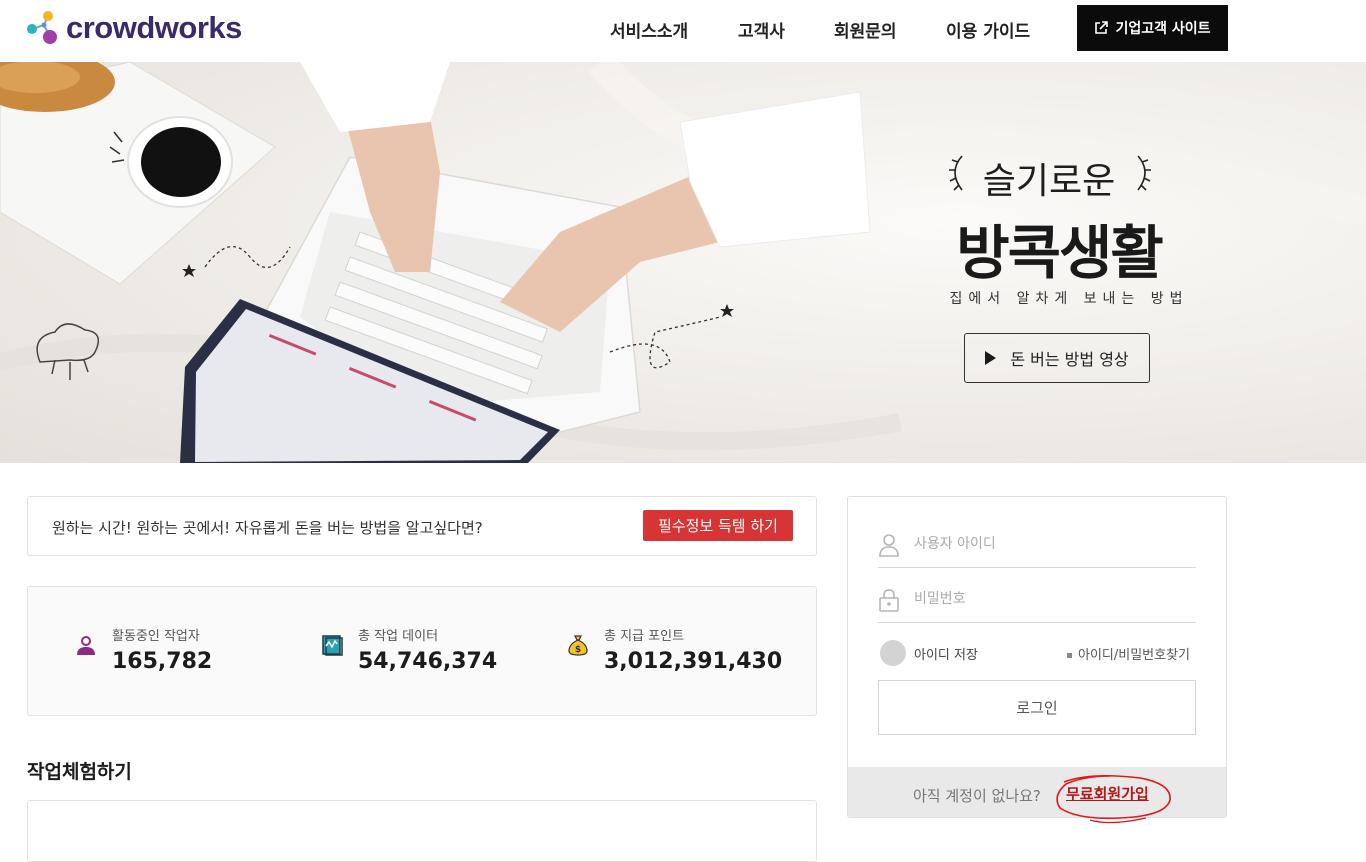 The height and width of the screenshot is (862, 1366). Describe the element at coordinates (761, 29) in the screenshot. I see `nav-clients: 고객사` at that location.